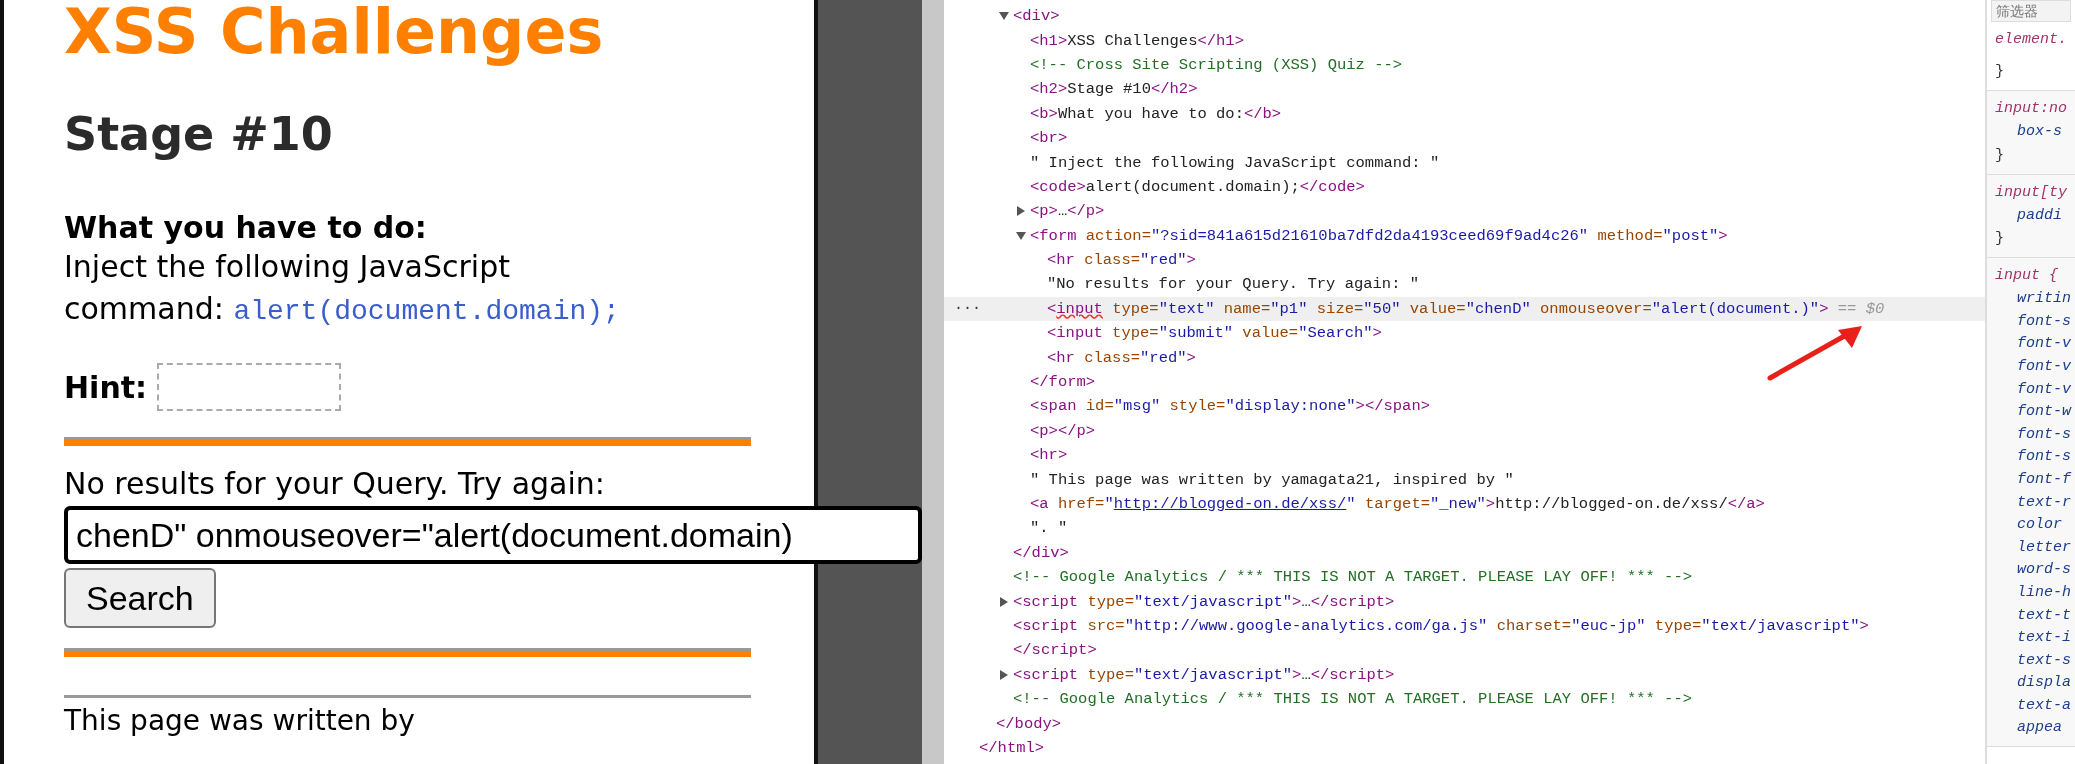 This screenshot has width=2075, height=764. Describe the element at coordinates (1507, 431) in the screenshot. I see `dom-node-row: <p></p>` at that location.